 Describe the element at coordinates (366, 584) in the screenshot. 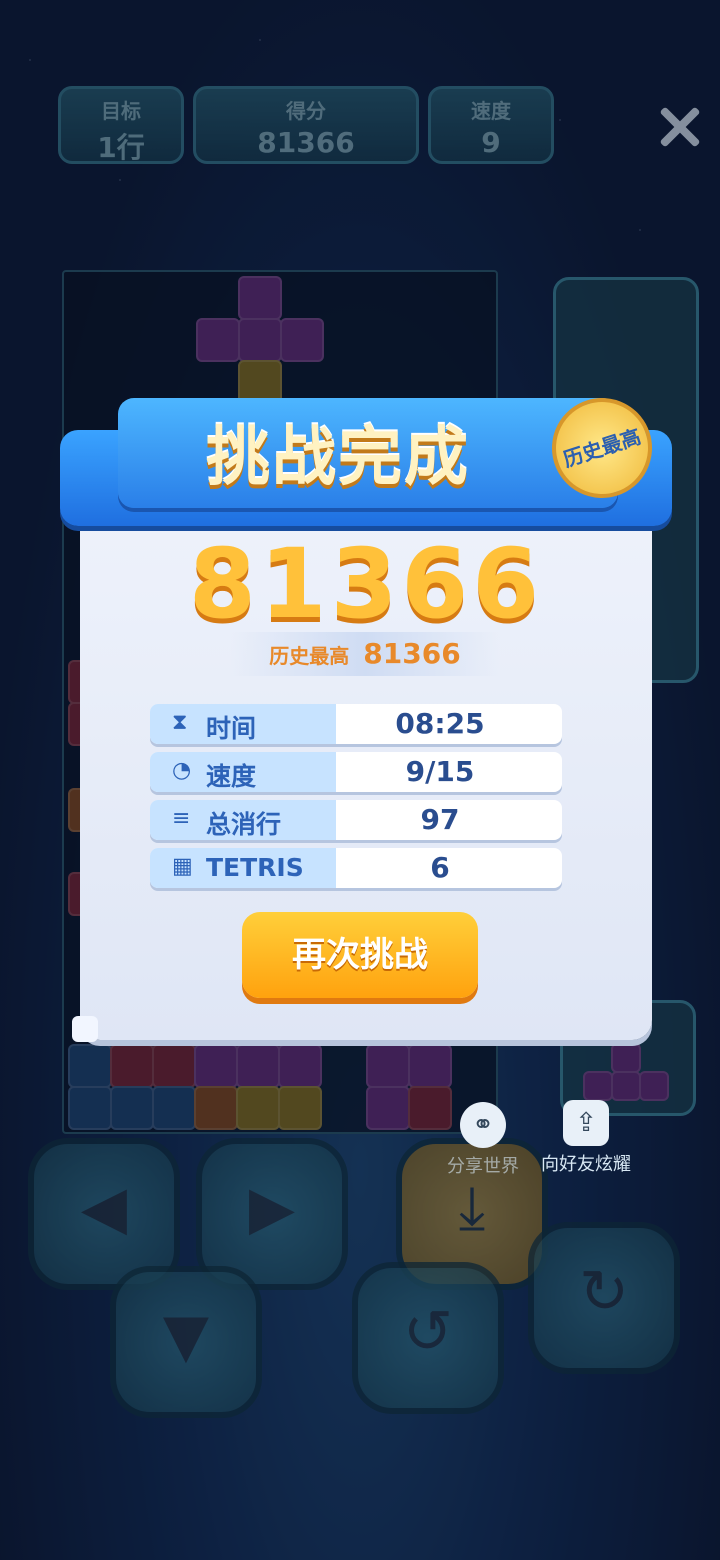

I see `final-score: 81366` at that location.